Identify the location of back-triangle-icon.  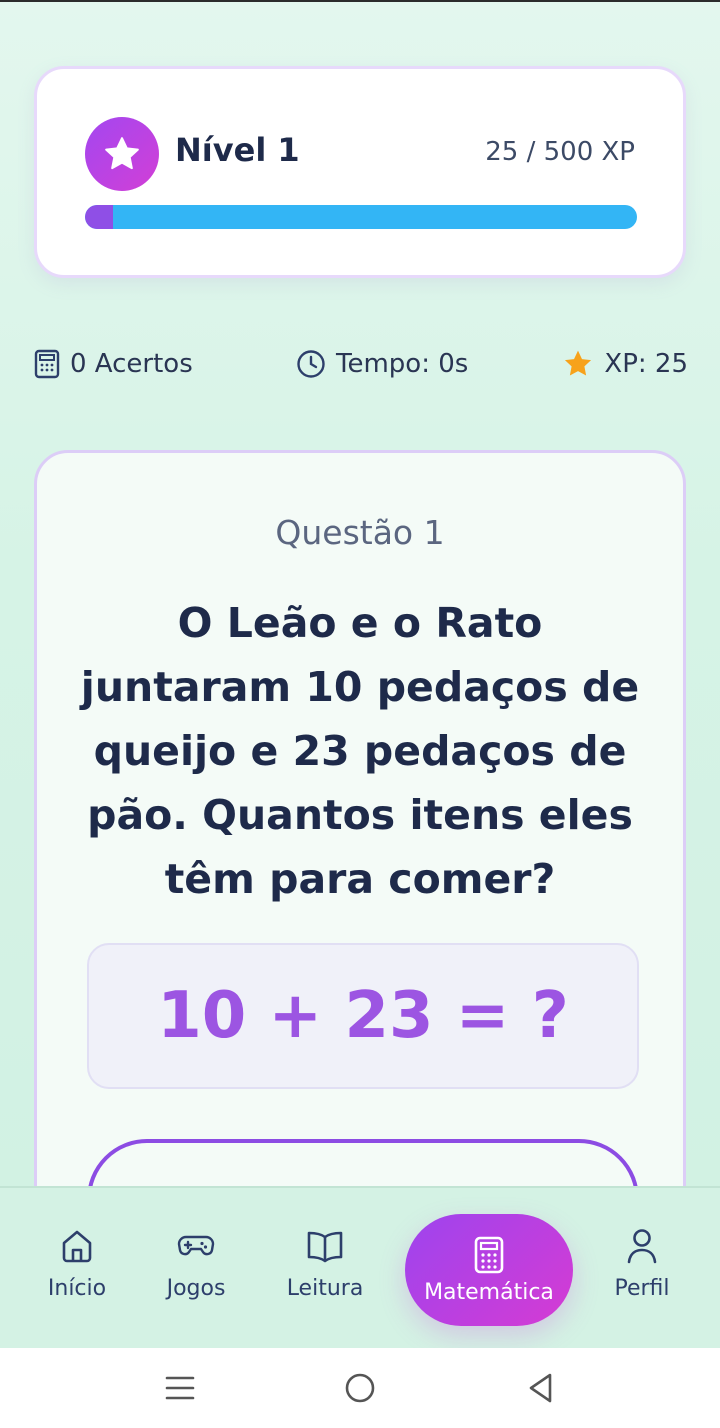
(540, 1388).